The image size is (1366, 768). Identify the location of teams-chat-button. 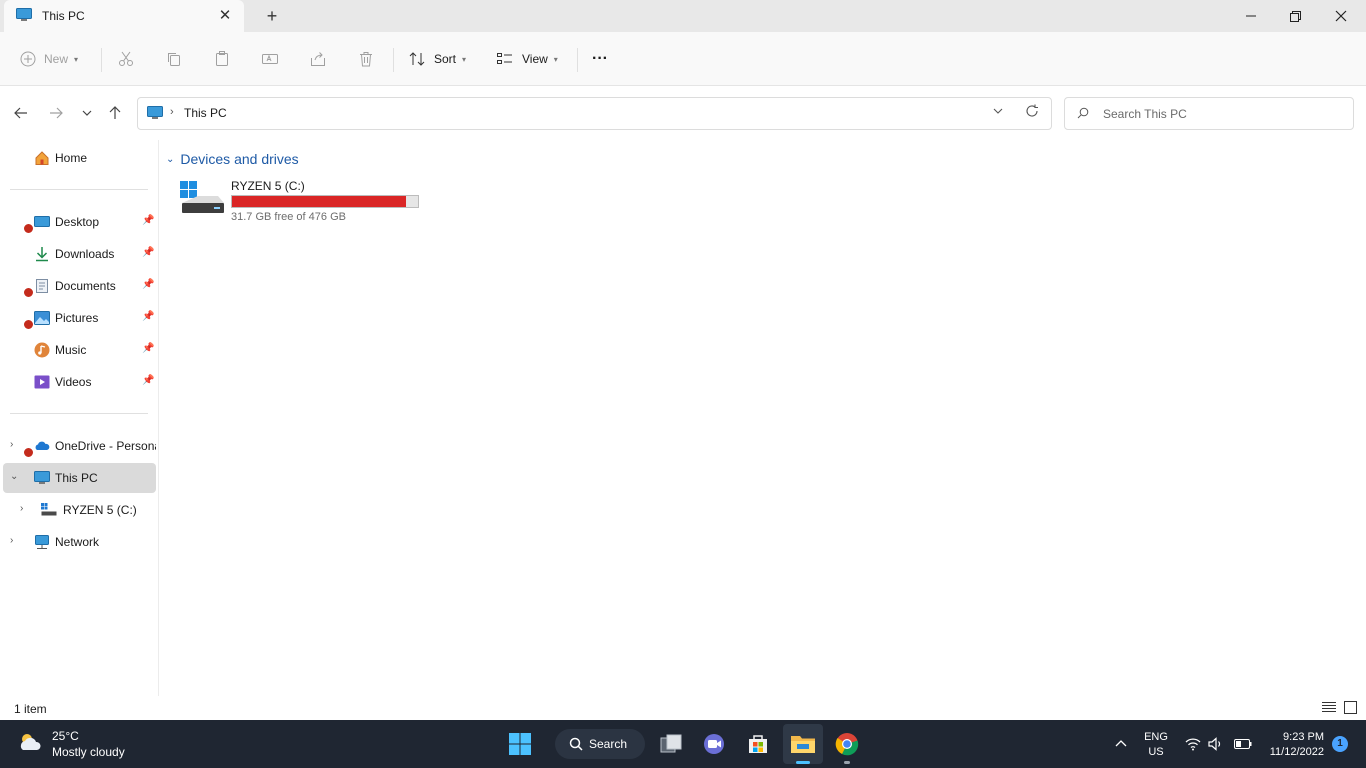
(714, 744).